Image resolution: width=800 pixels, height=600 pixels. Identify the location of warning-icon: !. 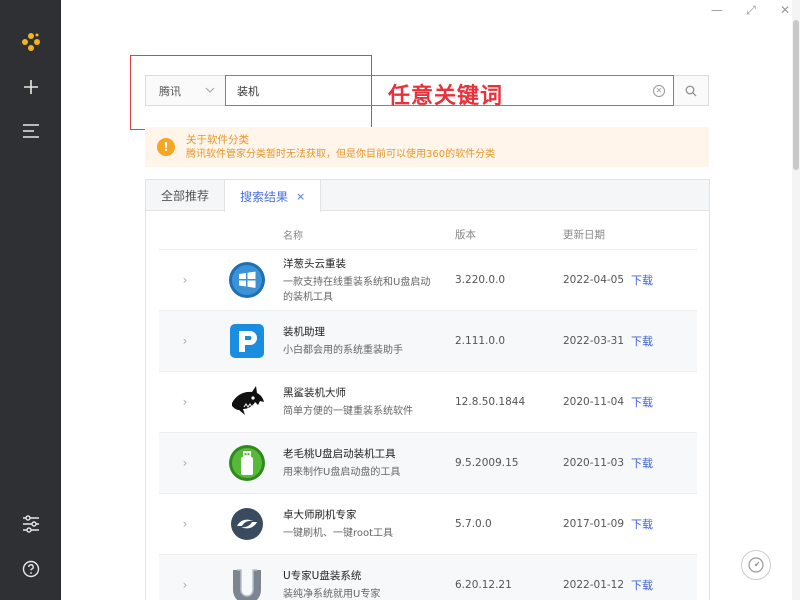
(166, 147).